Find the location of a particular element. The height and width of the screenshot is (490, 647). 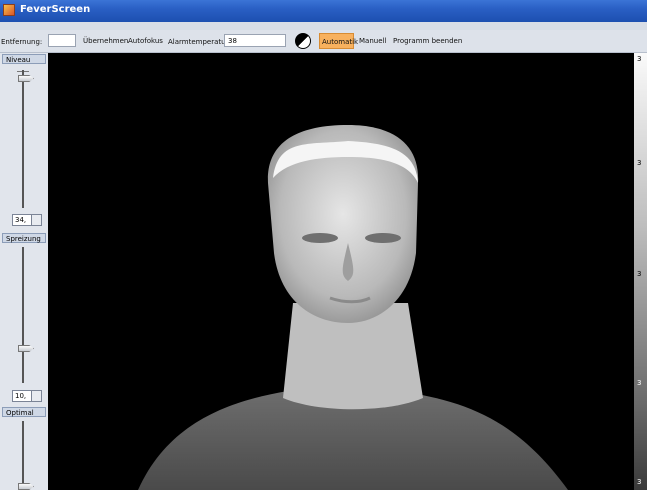

alarm-temperature-input is located at coordinates (255, 40).